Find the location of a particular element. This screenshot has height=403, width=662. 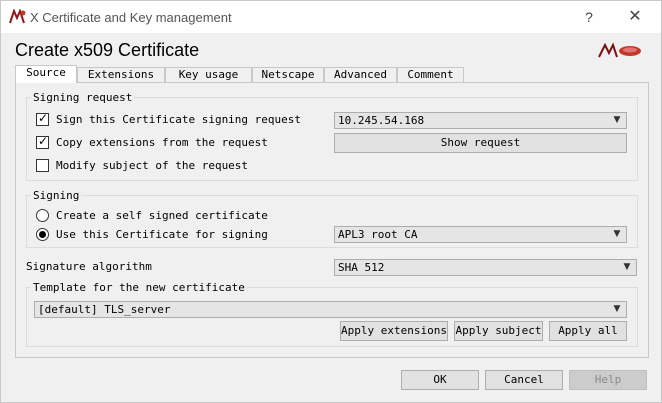

modify-subject-label: Modify subject of the request is located at coordinates (152, 165).